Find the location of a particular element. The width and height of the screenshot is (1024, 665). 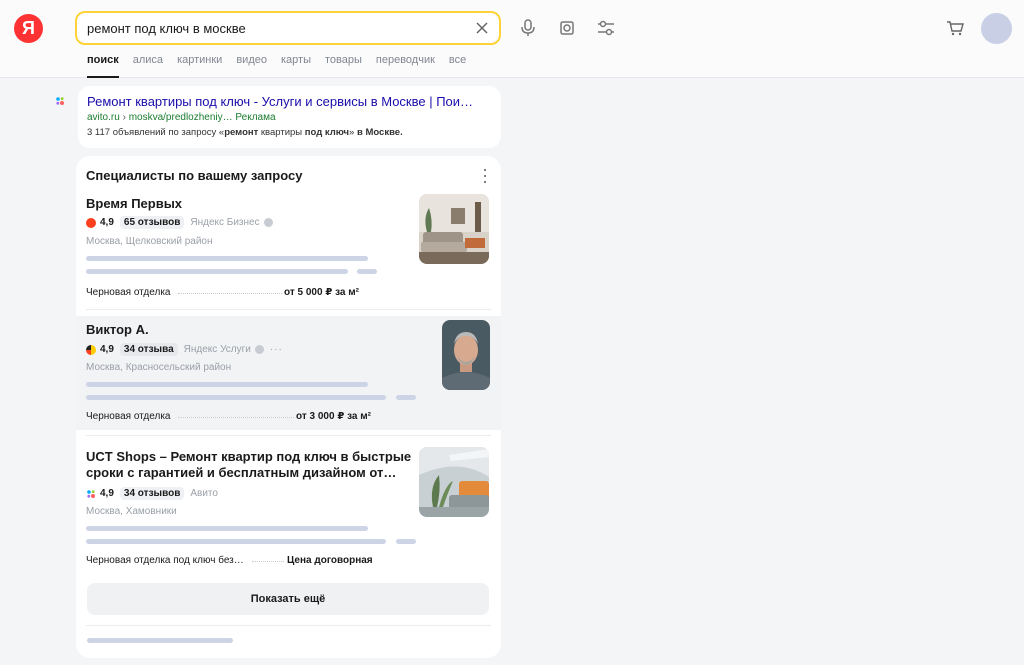

price-value: от 3 000 ₽ за м² is located at coordinates (333, 416).